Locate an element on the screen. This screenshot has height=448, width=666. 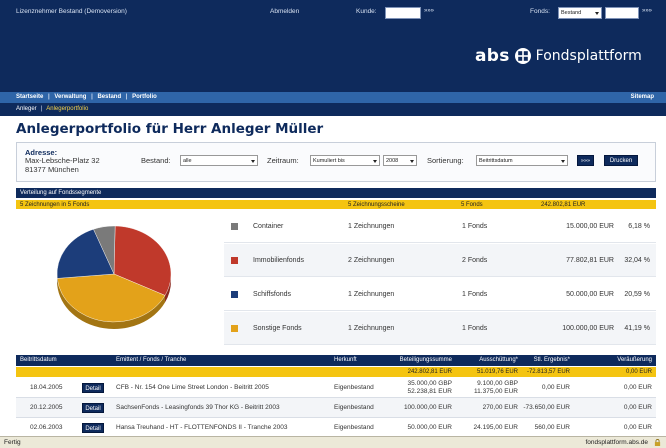
row-ergebnis: 0,00 EUR is located at coordinates (555, 387).